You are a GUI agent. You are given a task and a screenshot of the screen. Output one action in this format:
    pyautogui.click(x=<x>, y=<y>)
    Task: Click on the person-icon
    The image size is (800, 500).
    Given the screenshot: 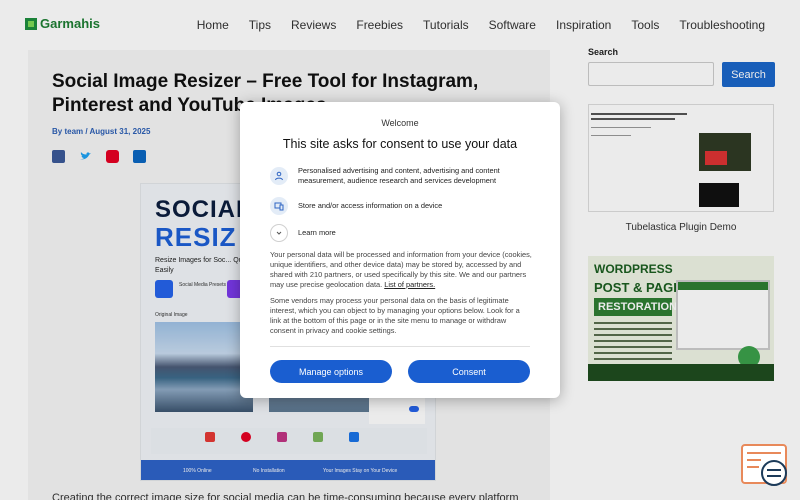 What is the action you would take?
    pyautogui.click(x=279, y=176)
    